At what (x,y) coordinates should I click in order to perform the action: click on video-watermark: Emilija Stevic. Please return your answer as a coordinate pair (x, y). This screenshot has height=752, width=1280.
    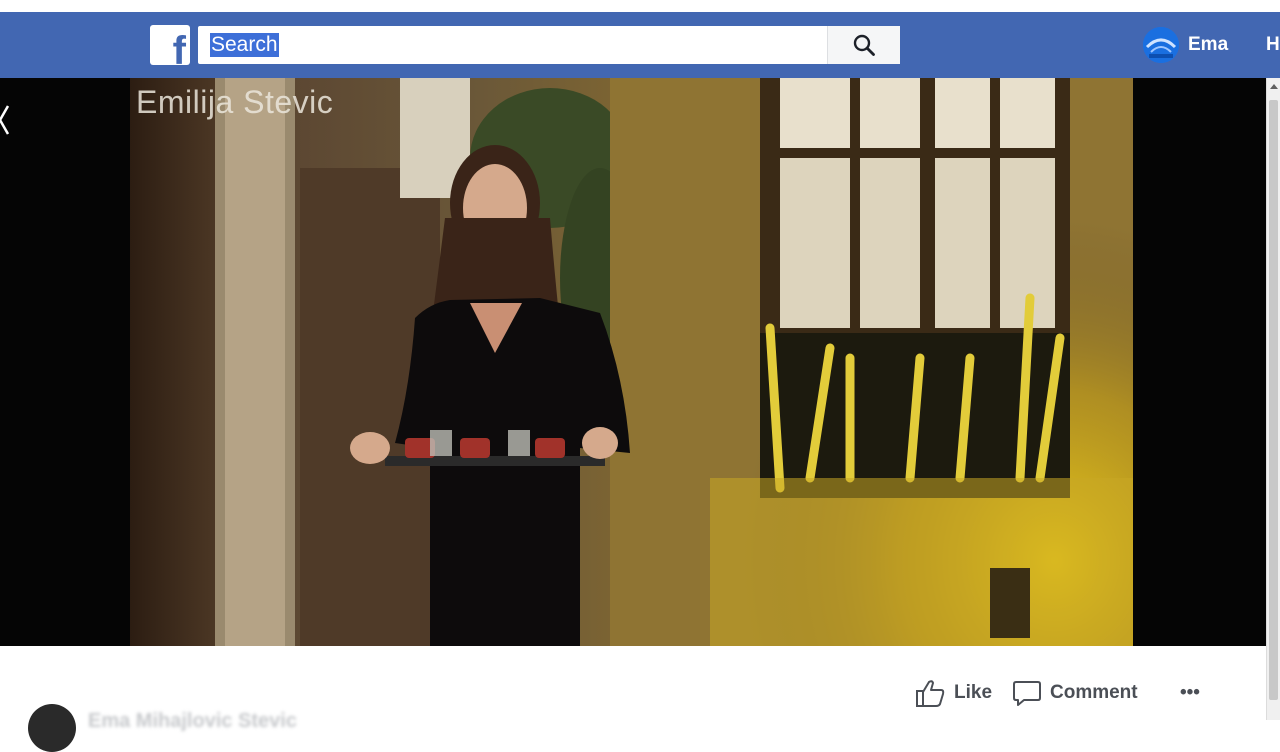
    Looking at the image, I should click on (235, 102).